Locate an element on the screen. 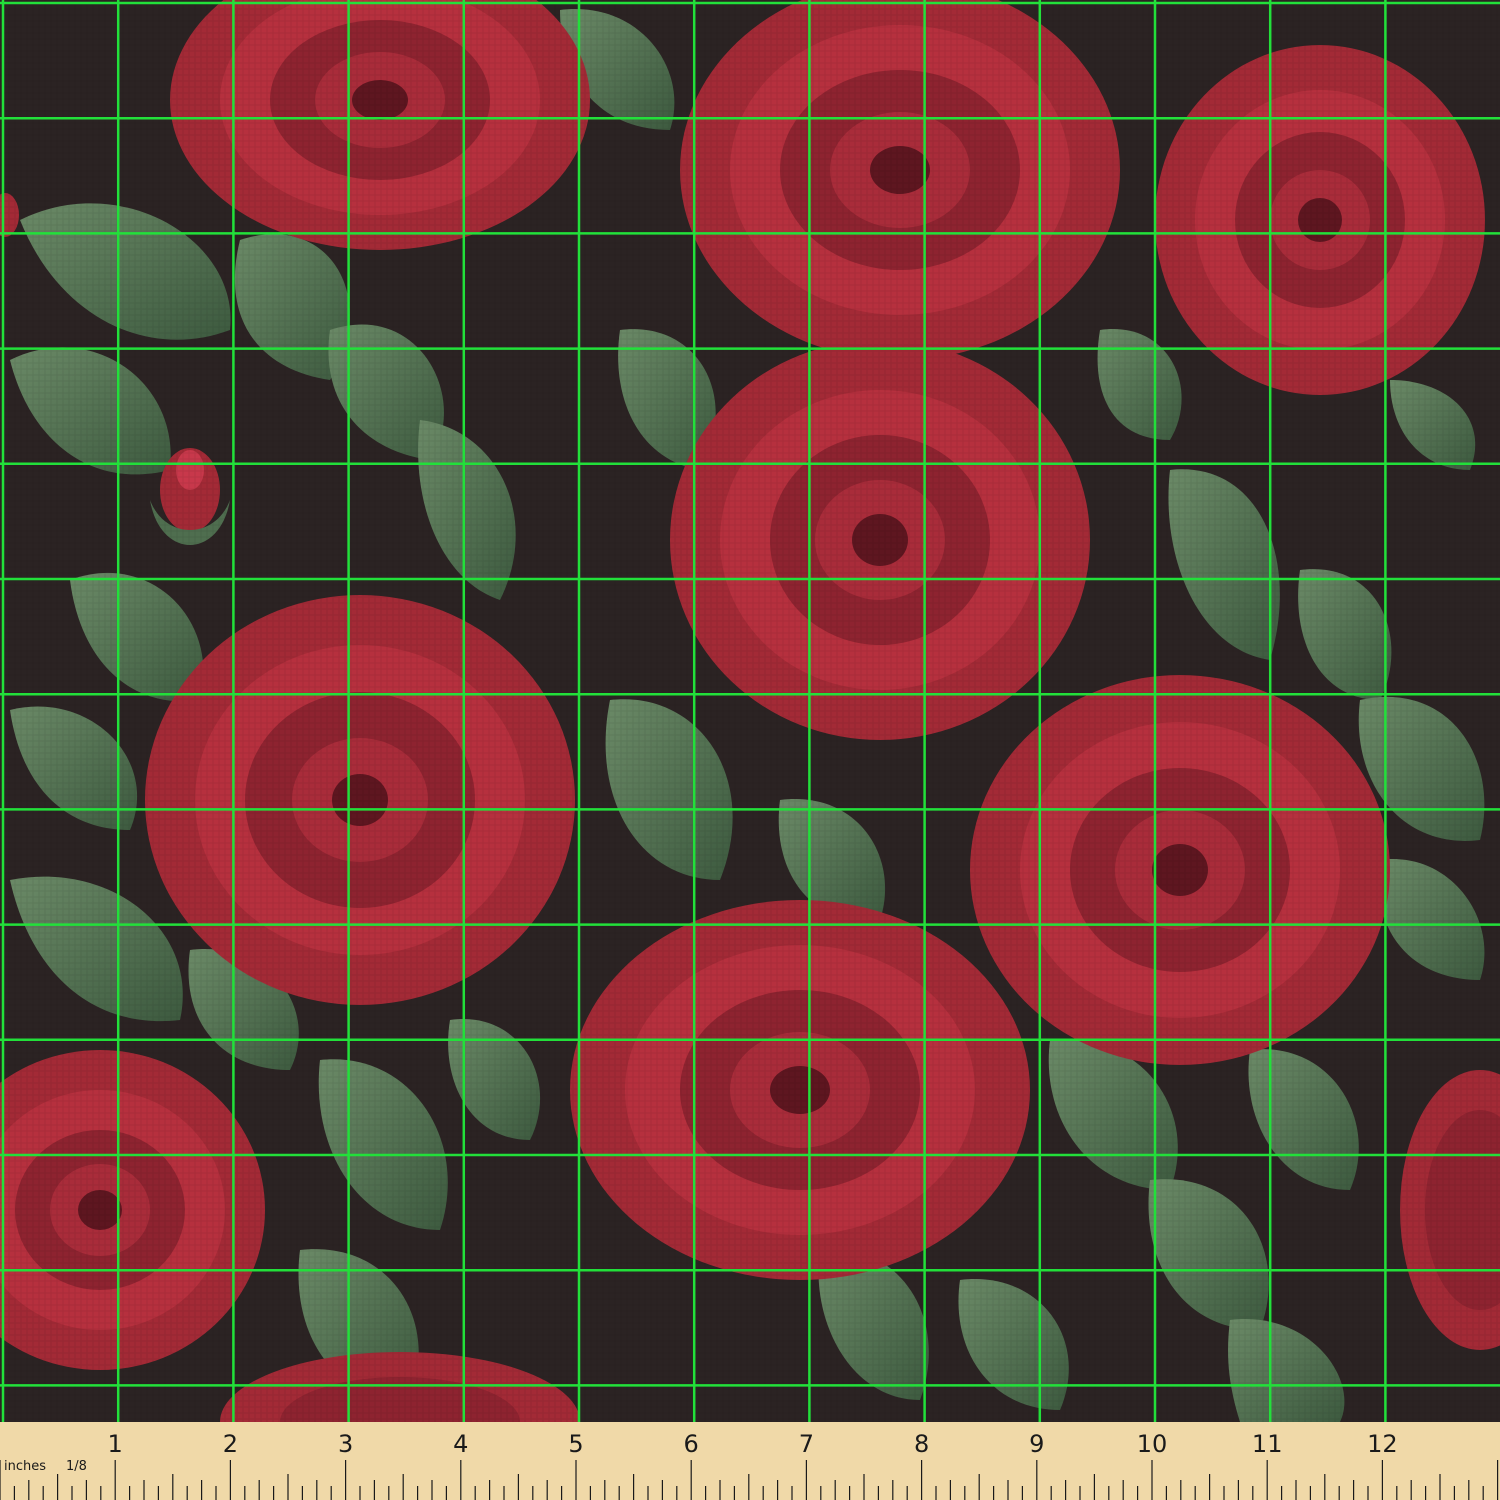  ruler-number: 12 is located at coordinates (1382, 1444).